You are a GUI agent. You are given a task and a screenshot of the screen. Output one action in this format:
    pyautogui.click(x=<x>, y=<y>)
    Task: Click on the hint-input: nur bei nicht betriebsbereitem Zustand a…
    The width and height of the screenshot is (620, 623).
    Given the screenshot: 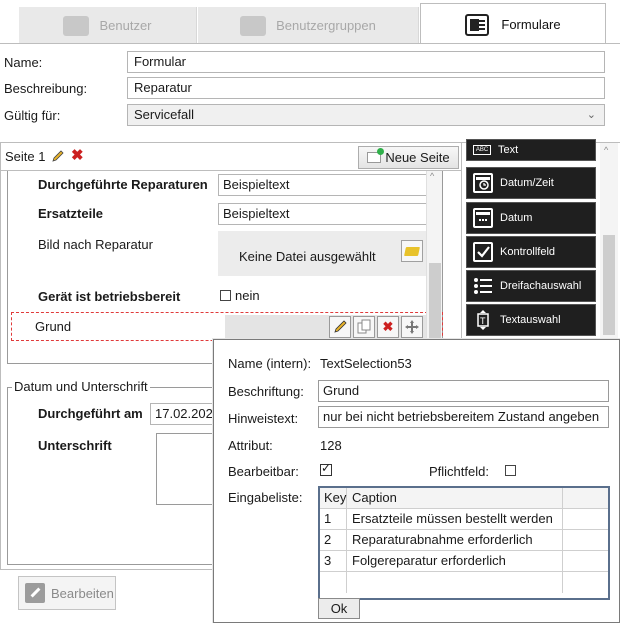 What is the action you would take?
    pyautogui.click(x=463, y=417)
    